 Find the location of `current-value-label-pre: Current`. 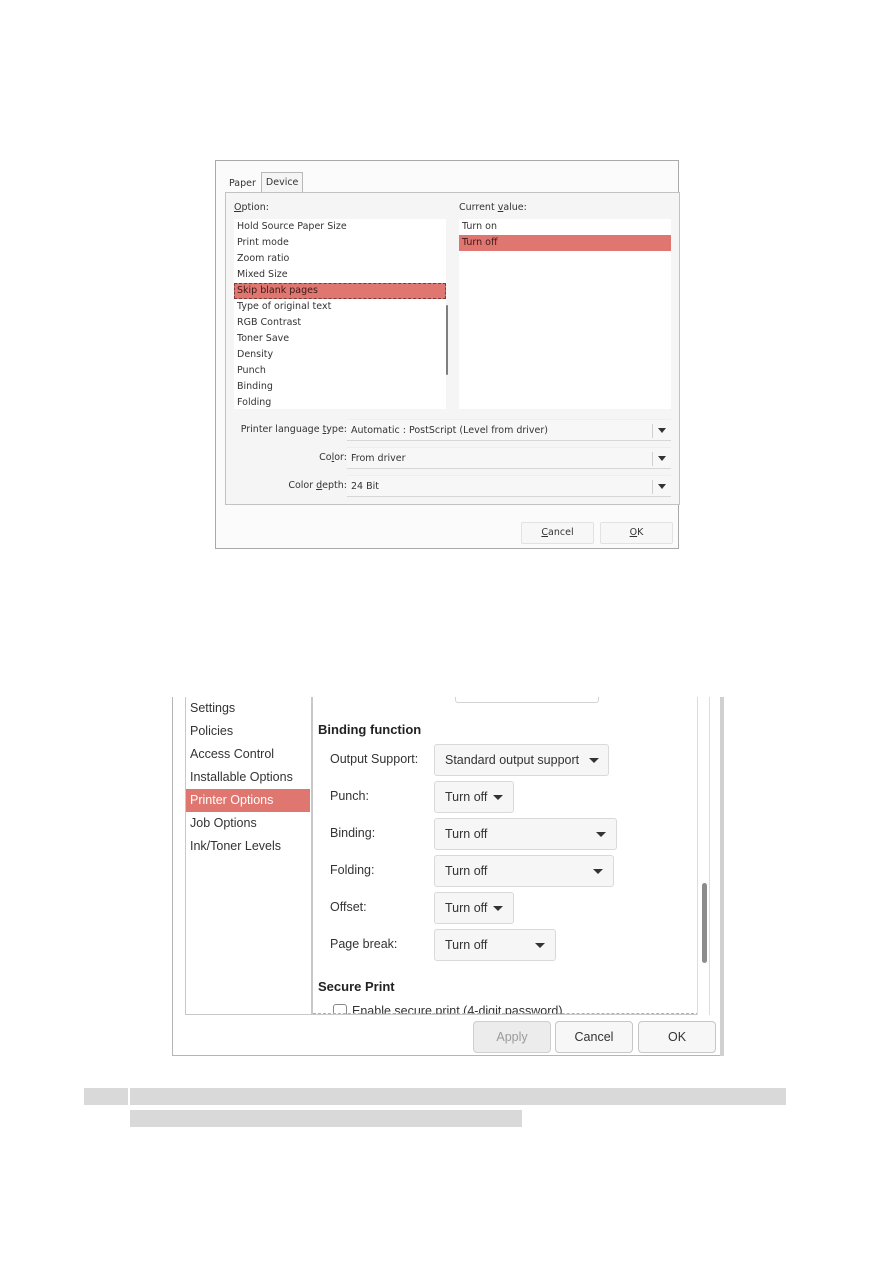

current-value-label-pre: Current is located at coordinates (478, 207).